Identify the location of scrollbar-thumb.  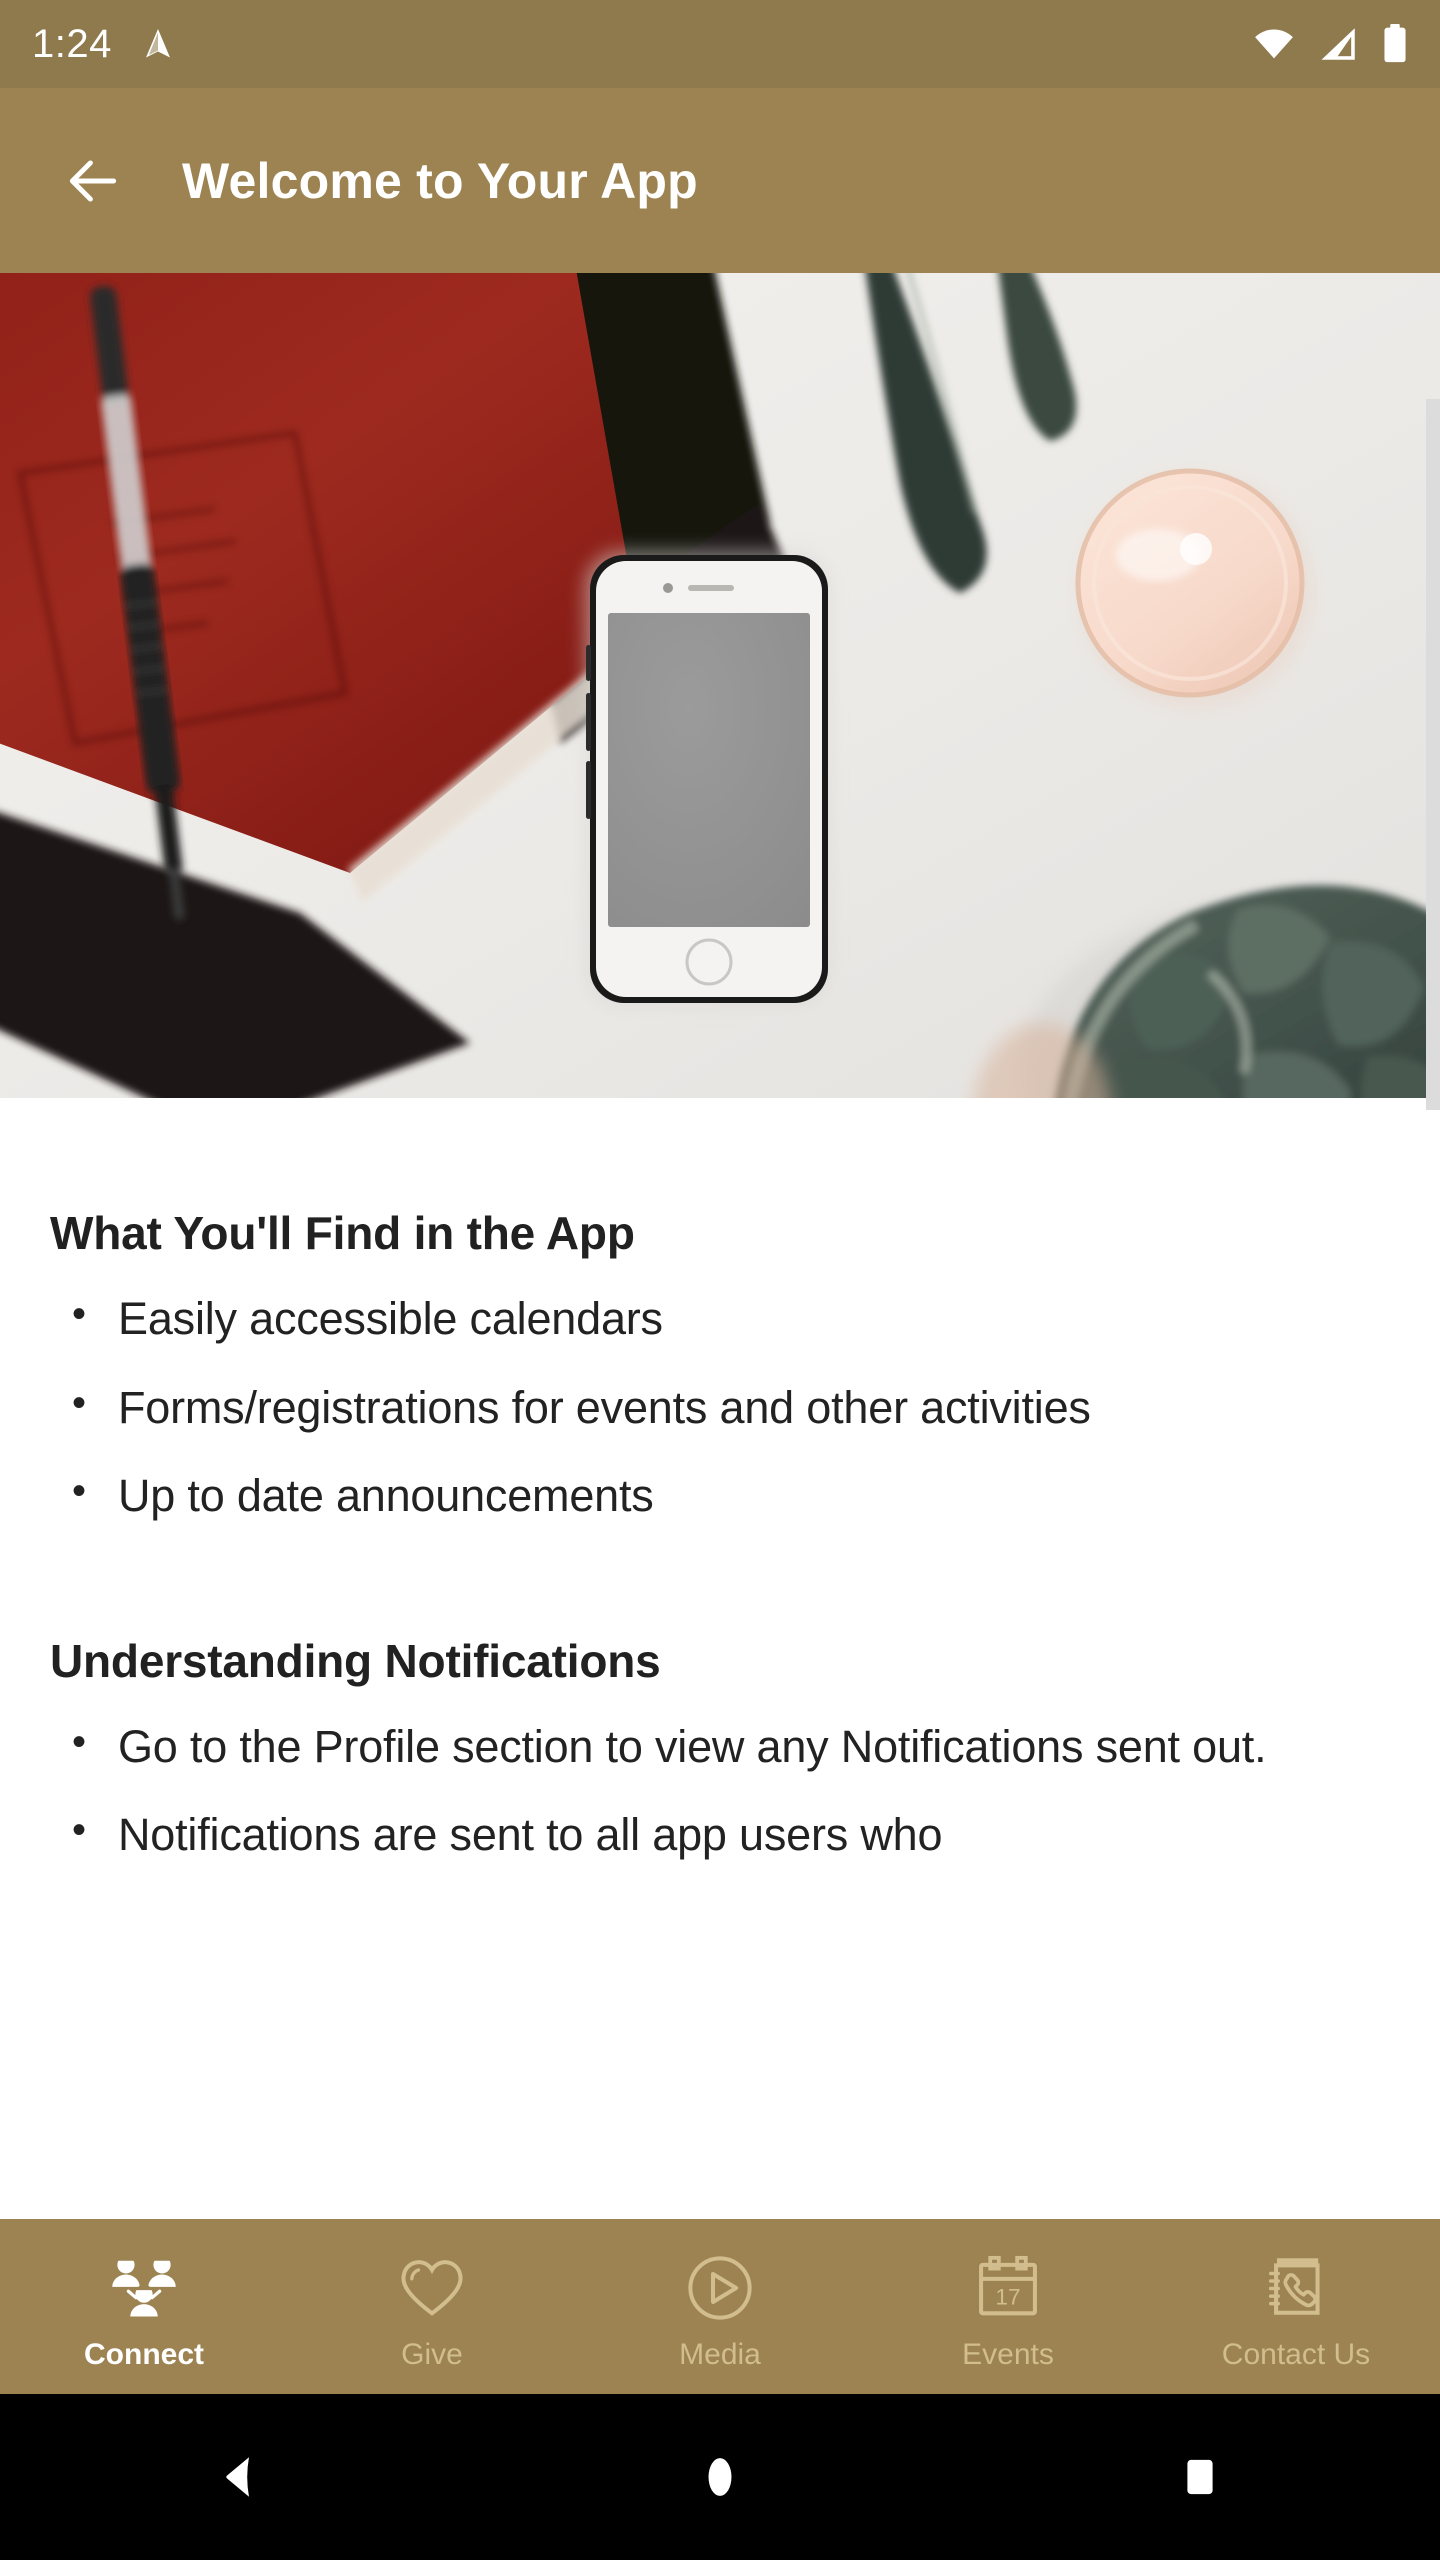
(1433, 754).